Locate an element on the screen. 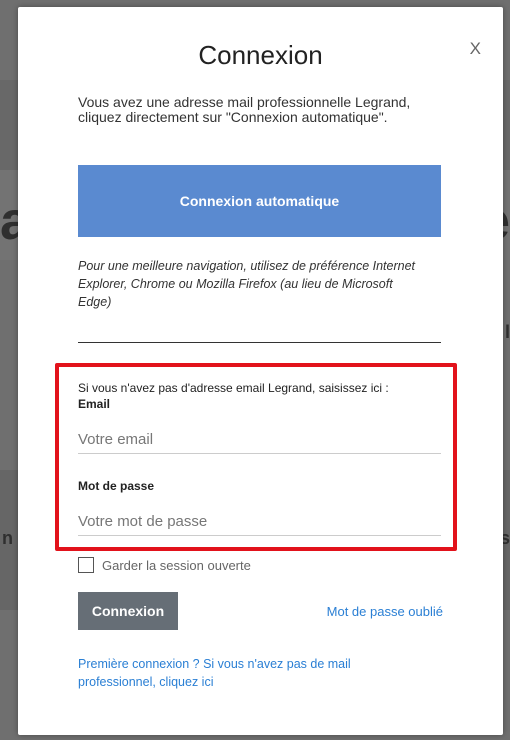 This screenshot has height=740, width=510. password-label: Mot de passe is located at coordinates (116, 486).